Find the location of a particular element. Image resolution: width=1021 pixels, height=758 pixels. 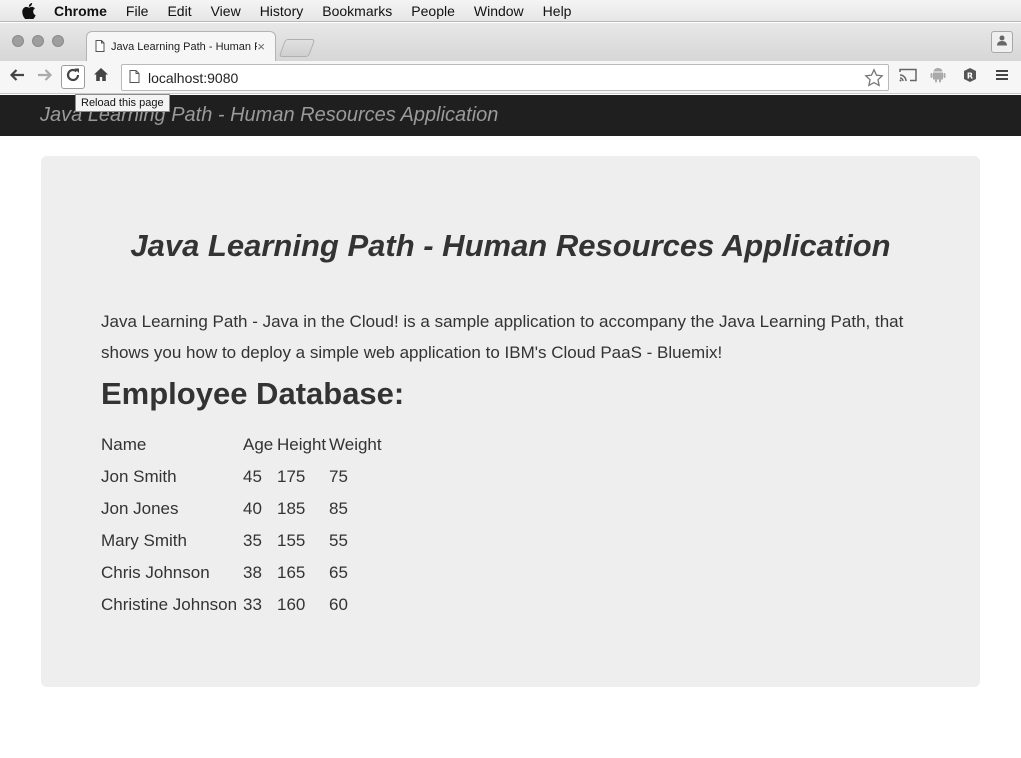

star-icon is located at coordinates (874, 78).